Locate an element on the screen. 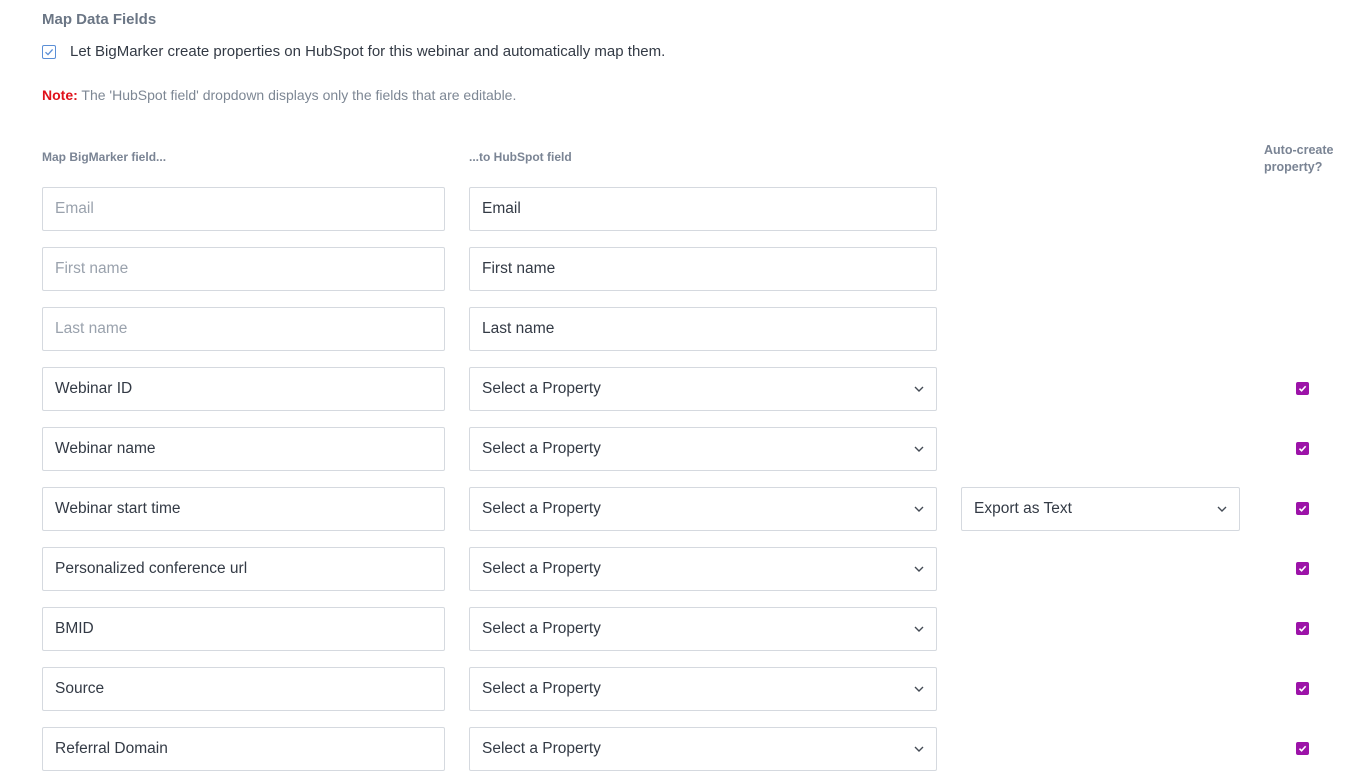 This screenshot has width=1372, height=772. bigmarker-field-input: First name is located at coordinates (243, 269).